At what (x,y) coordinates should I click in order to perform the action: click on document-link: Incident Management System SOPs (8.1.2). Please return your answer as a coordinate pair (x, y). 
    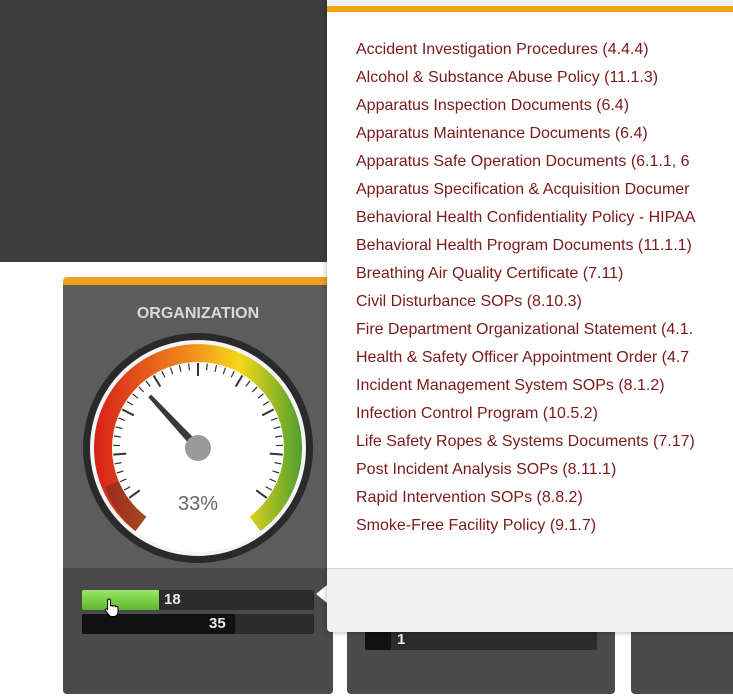
    Looking at the image, I should click on (544, 391).